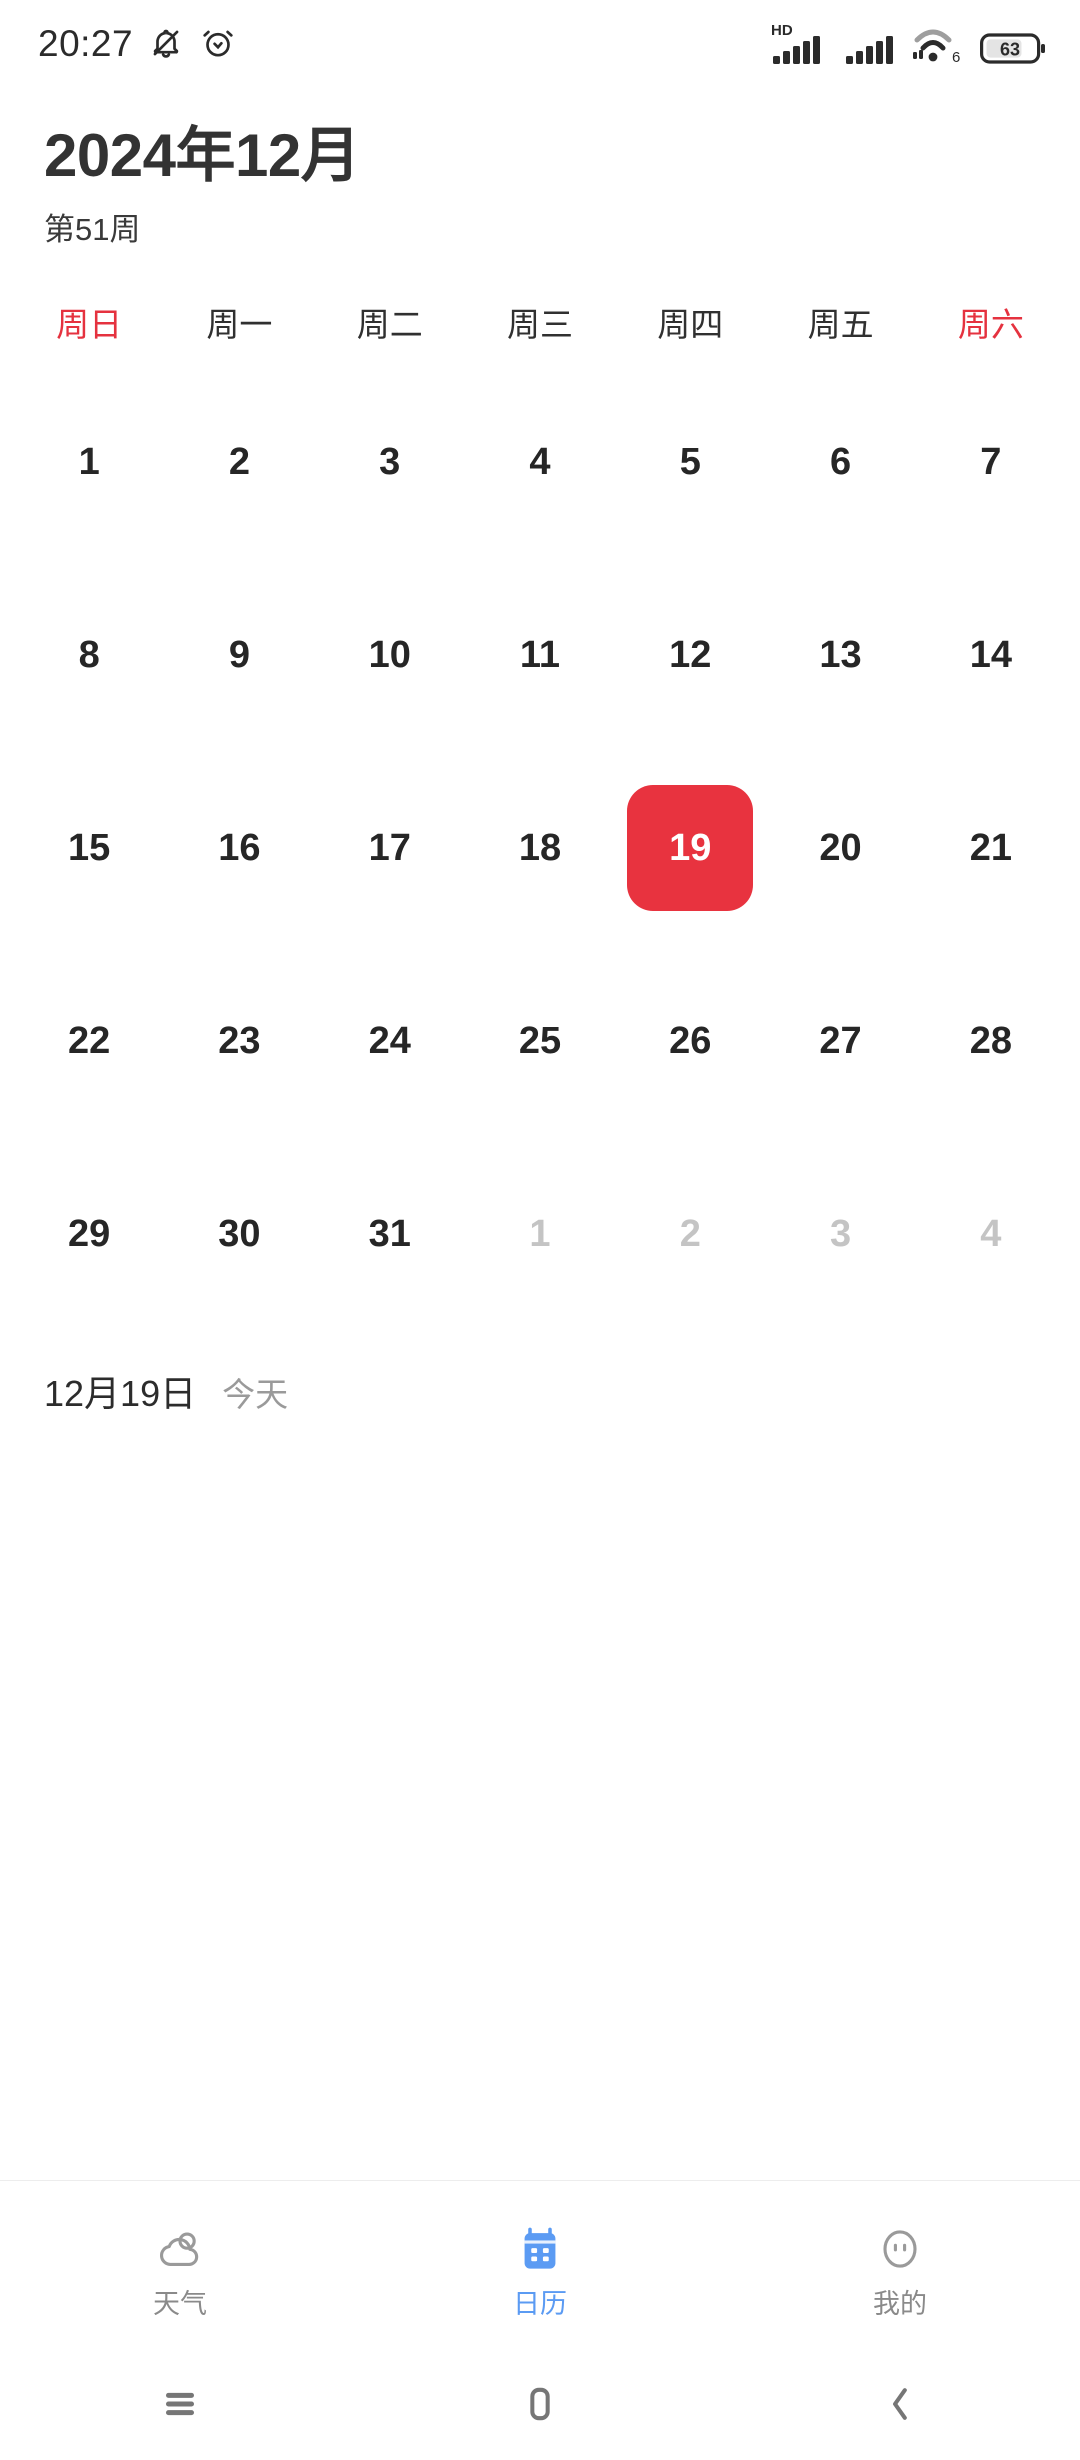  Describe the element at coordinates (540, 2304) in the screenshot. I see `tab-label: 日历` at that location.